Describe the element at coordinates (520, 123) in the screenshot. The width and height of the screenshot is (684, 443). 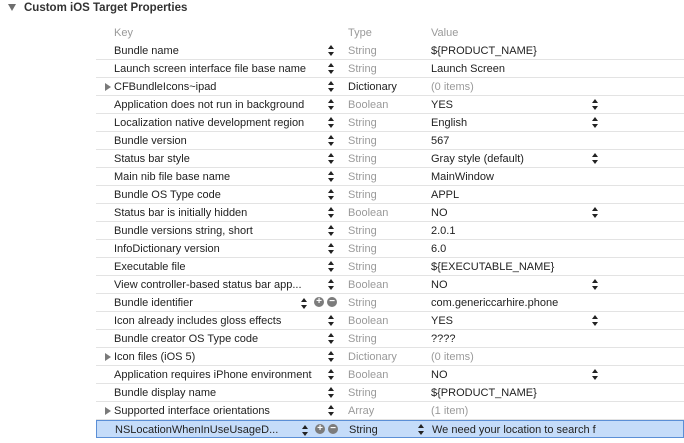
I see `row-value: English` at that location.